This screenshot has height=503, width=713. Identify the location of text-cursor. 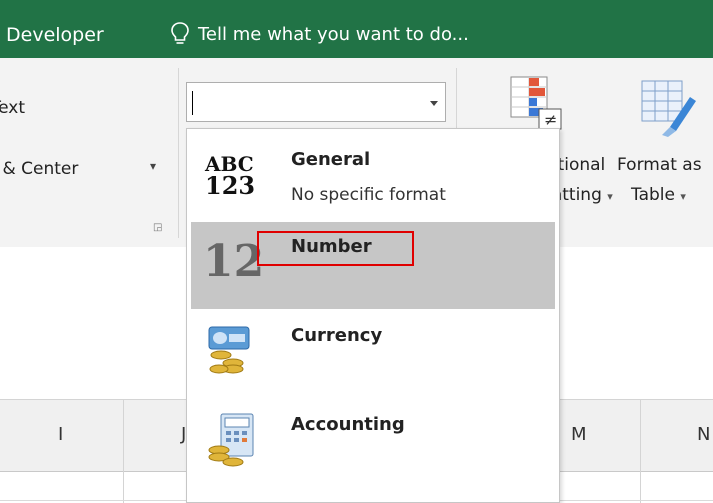
(192, 103).